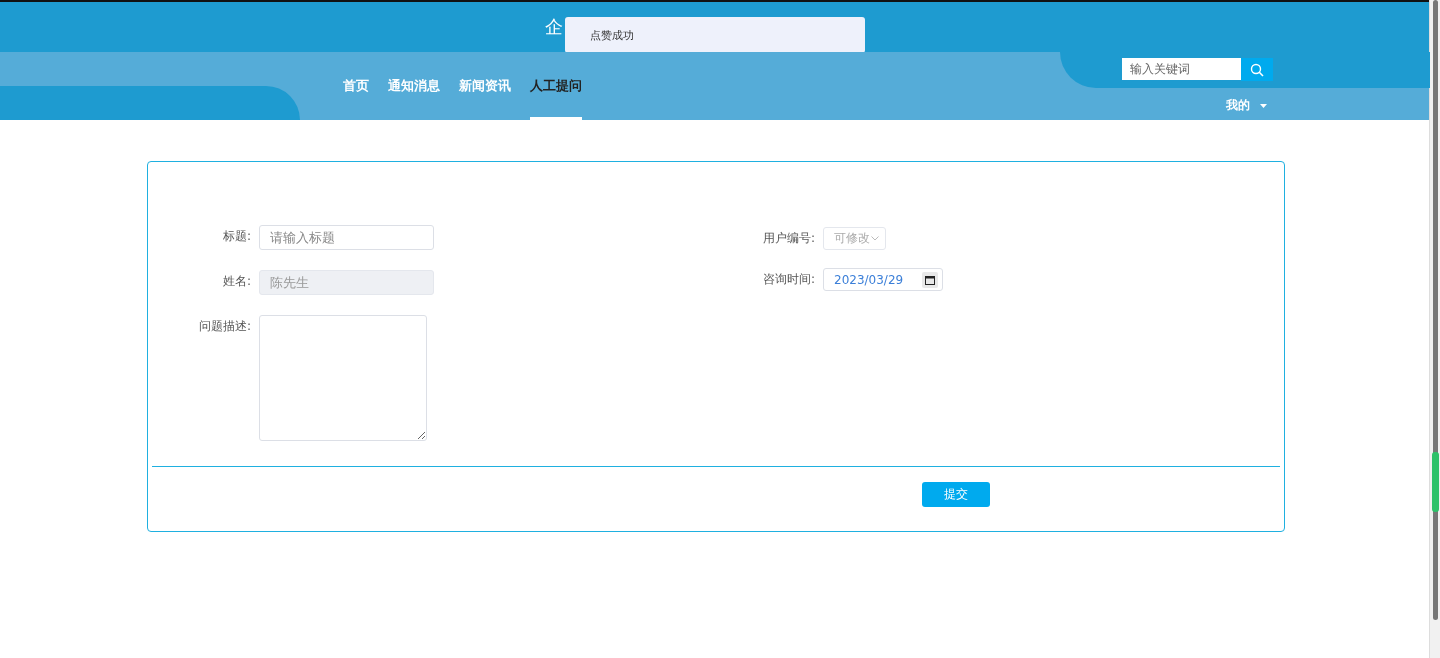 Image resolution: width=1440 pixels, height=658 pixels. What do you see at coordinates (346, 237) in the screenshot?
I see `title-field: 请输入标题` at bounding box center [346, 237].